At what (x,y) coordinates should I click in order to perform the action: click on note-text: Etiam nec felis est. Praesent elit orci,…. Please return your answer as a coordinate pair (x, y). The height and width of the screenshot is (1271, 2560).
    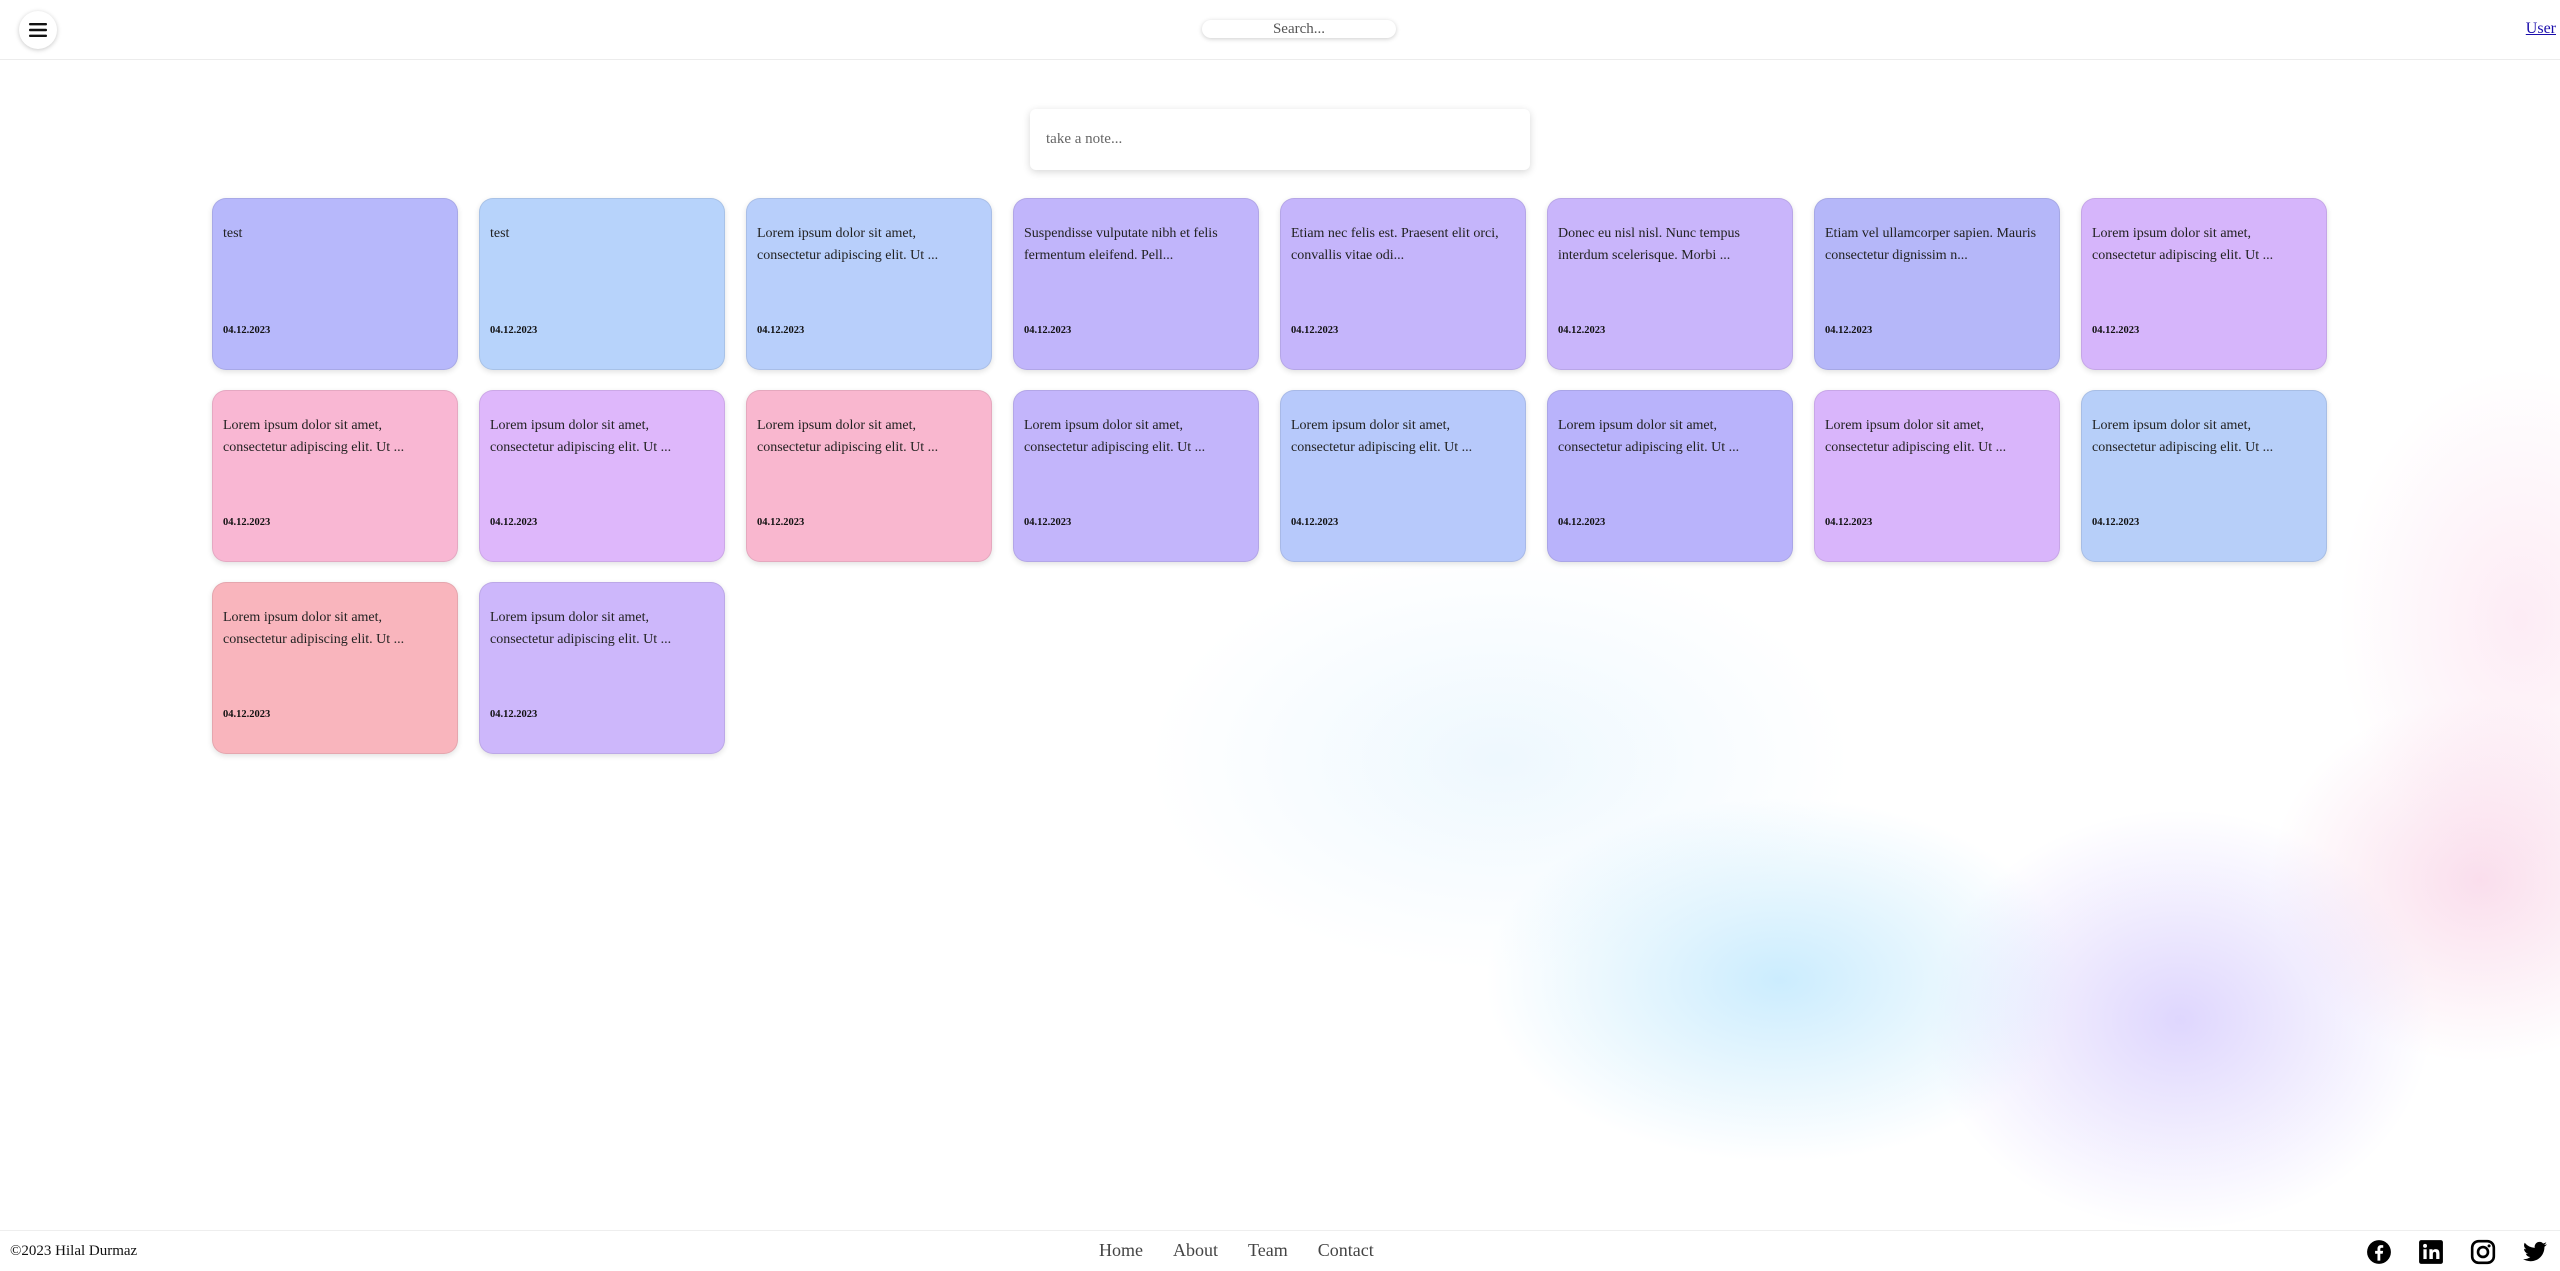
    Looking at the image, I should click on (1395, 244).